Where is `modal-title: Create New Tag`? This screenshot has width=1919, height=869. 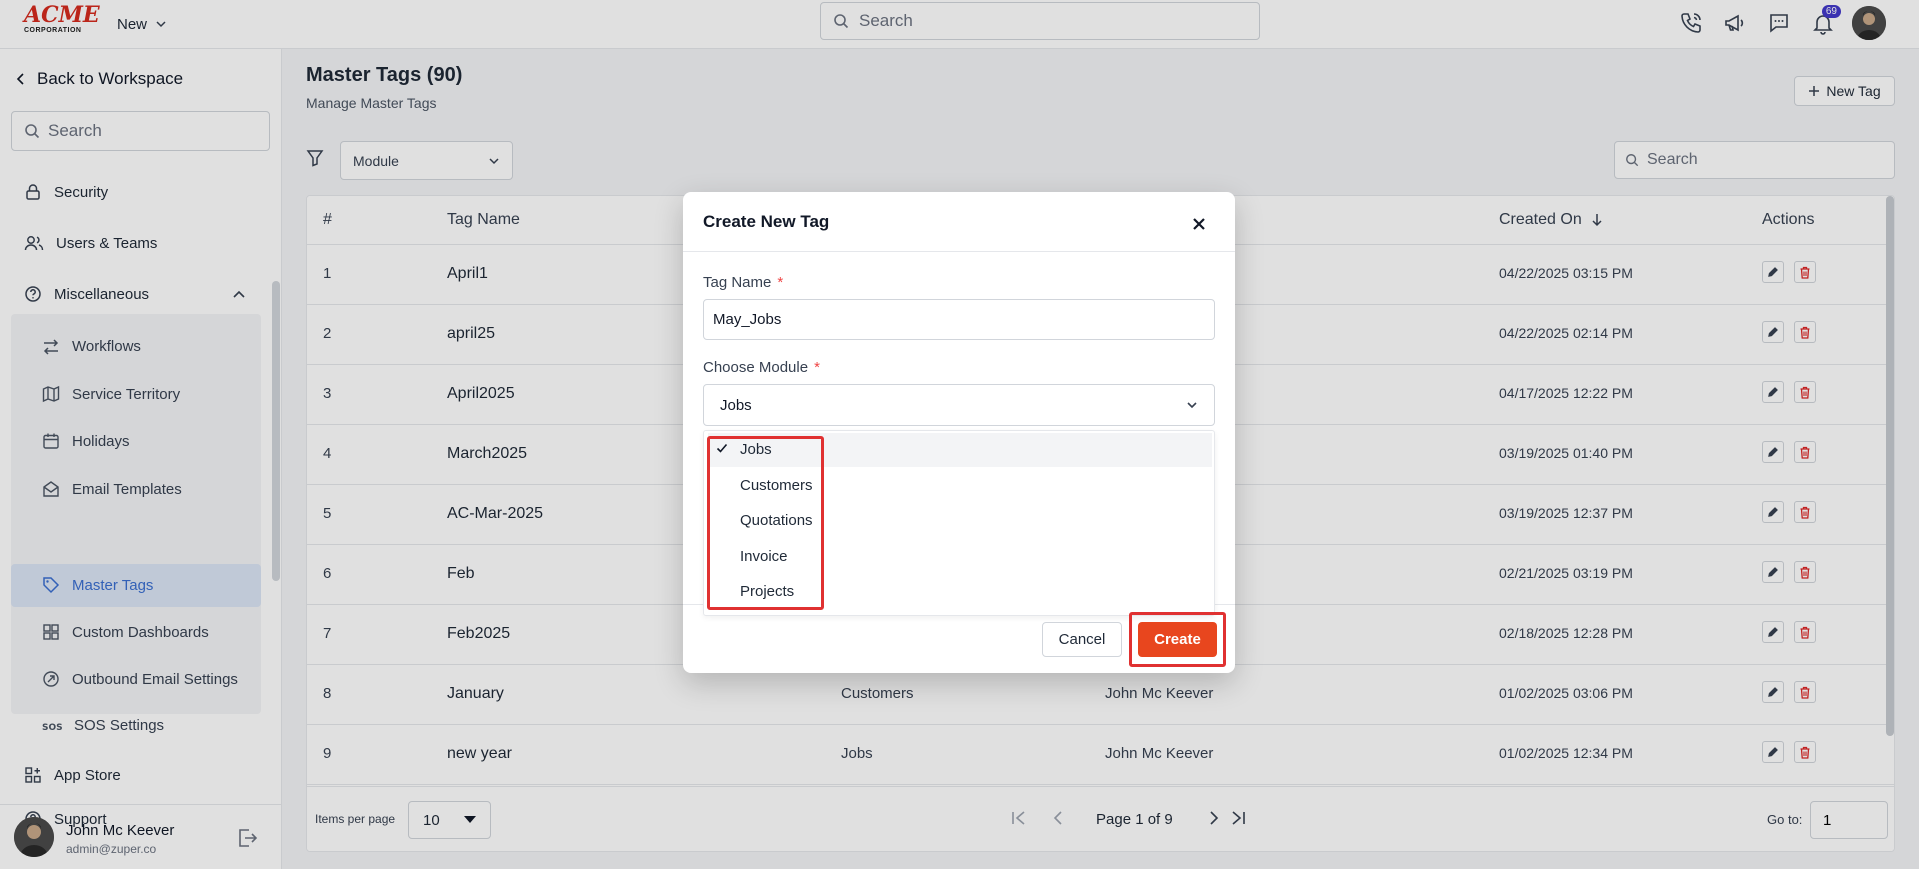 modal-title: Create New Tag is located at coordinates (766, 221).